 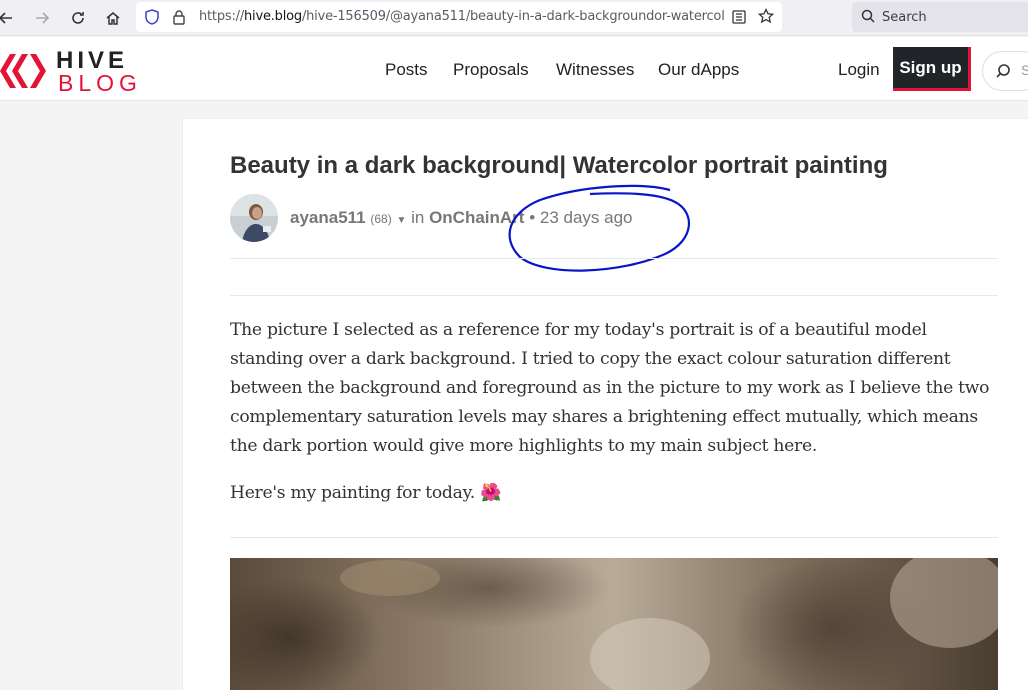 What do you see at coordinates (932, 69) in the screenshot?
I see `signup-button: Sign up` at bounding box center [932, 69].